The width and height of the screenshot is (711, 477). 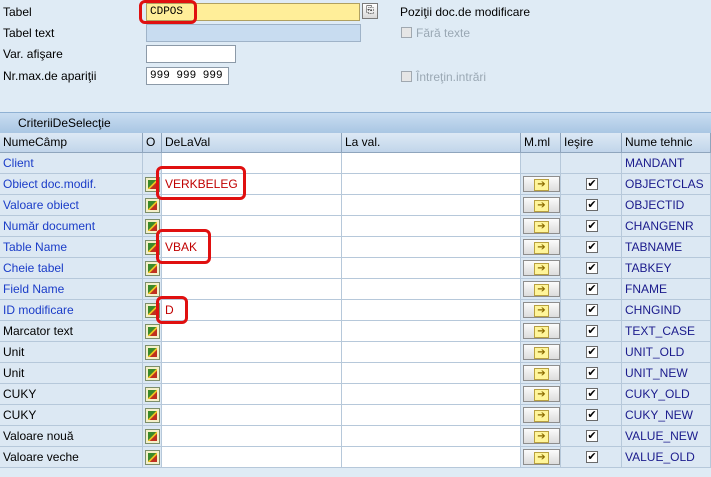 What do you see at coordinates (252, 184) in the screenshot?
I see `from-value-input: VERKBELEG` at bounding box center [252, 184].